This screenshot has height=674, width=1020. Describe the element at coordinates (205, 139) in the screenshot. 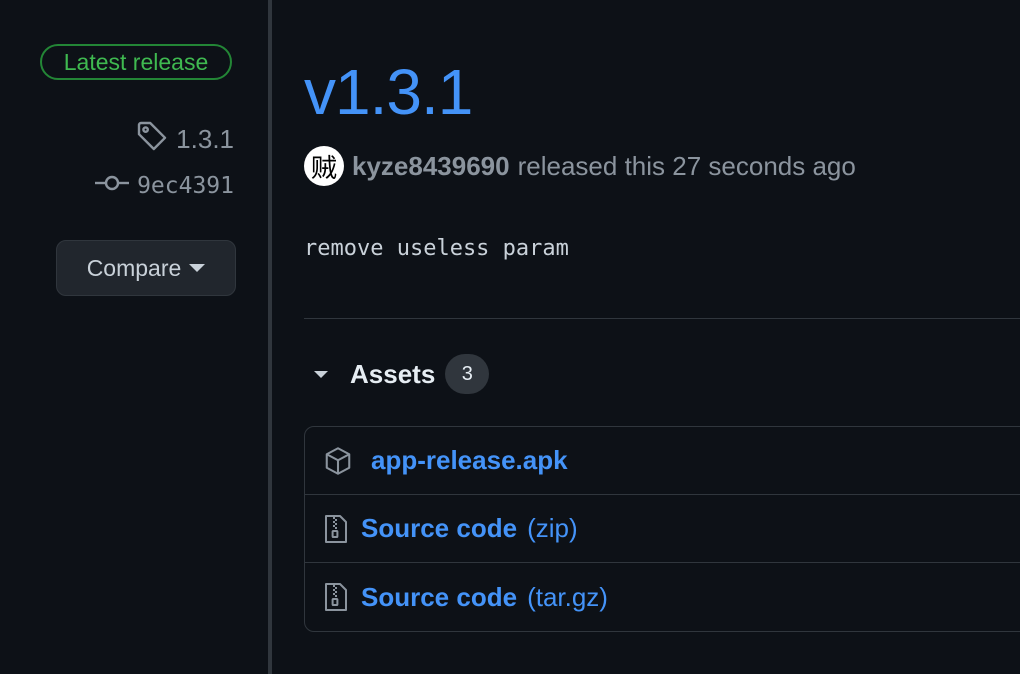

I see `tag-label: 1.3.1` at that location.